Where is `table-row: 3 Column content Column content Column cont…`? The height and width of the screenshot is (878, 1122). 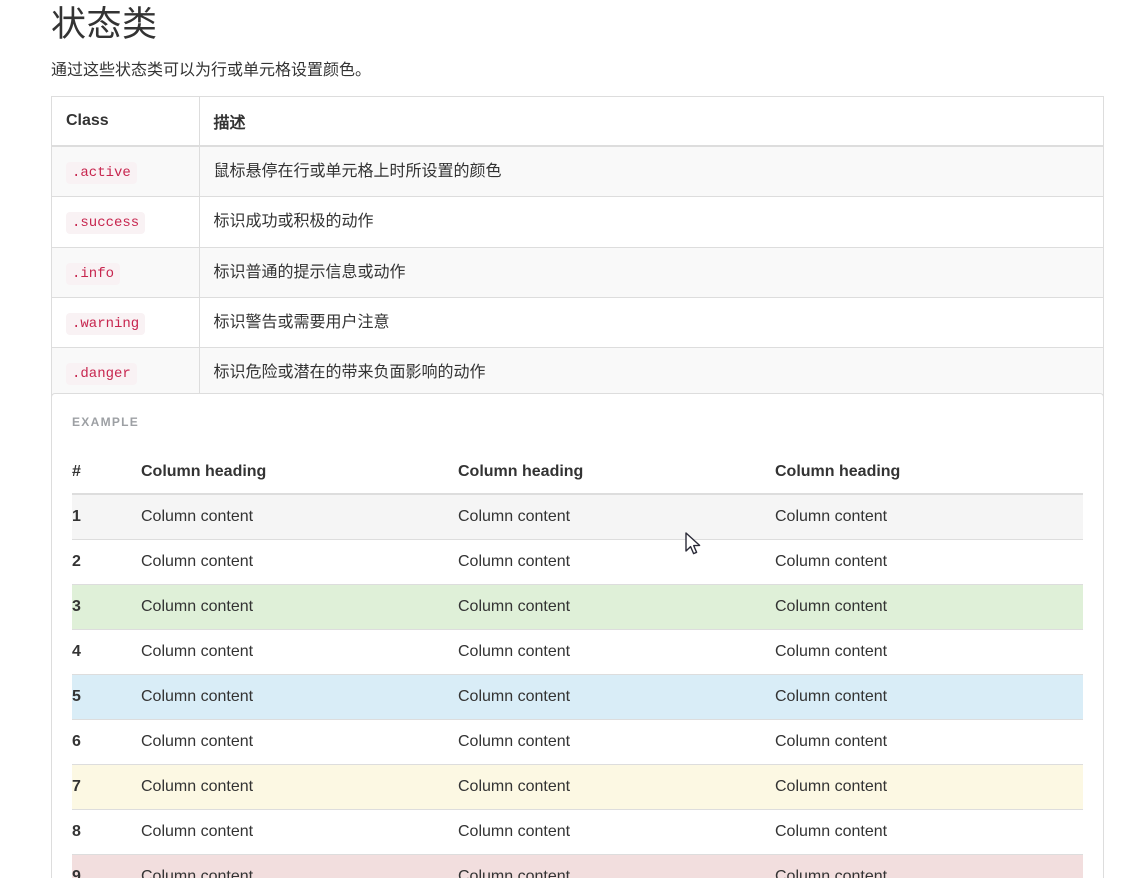
table-row: 3 Column content Column content Column cont… is located at coordinates (577, 606).